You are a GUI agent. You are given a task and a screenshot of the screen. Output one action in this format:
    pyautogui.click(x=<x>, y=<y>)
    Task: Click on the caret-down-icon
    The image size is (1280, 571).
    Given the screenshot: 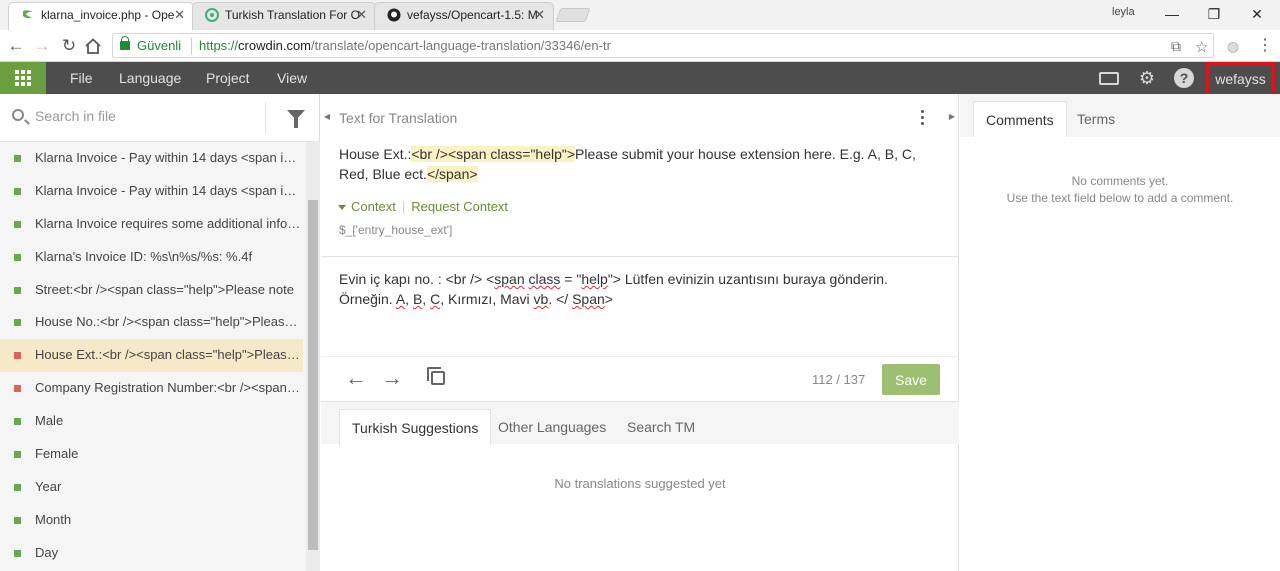 What is the action you would take?
    pyautogui.click(x=342, y=208)
    